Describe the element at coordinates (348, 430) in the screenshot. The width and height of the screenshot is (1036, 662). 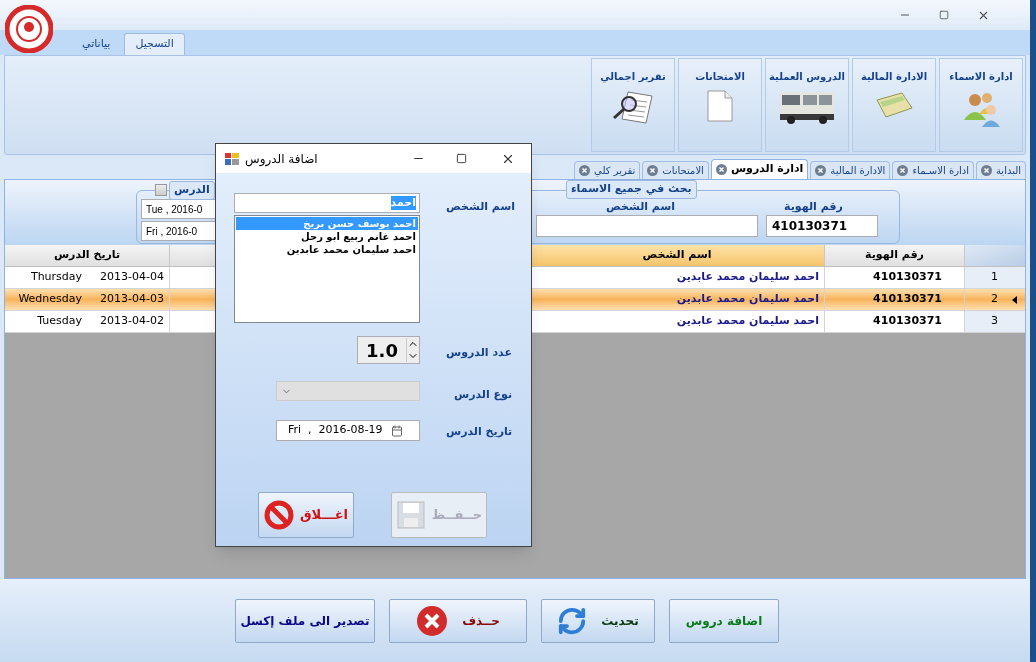
I see `date-field: Fri , 2016-08-19` at that location.